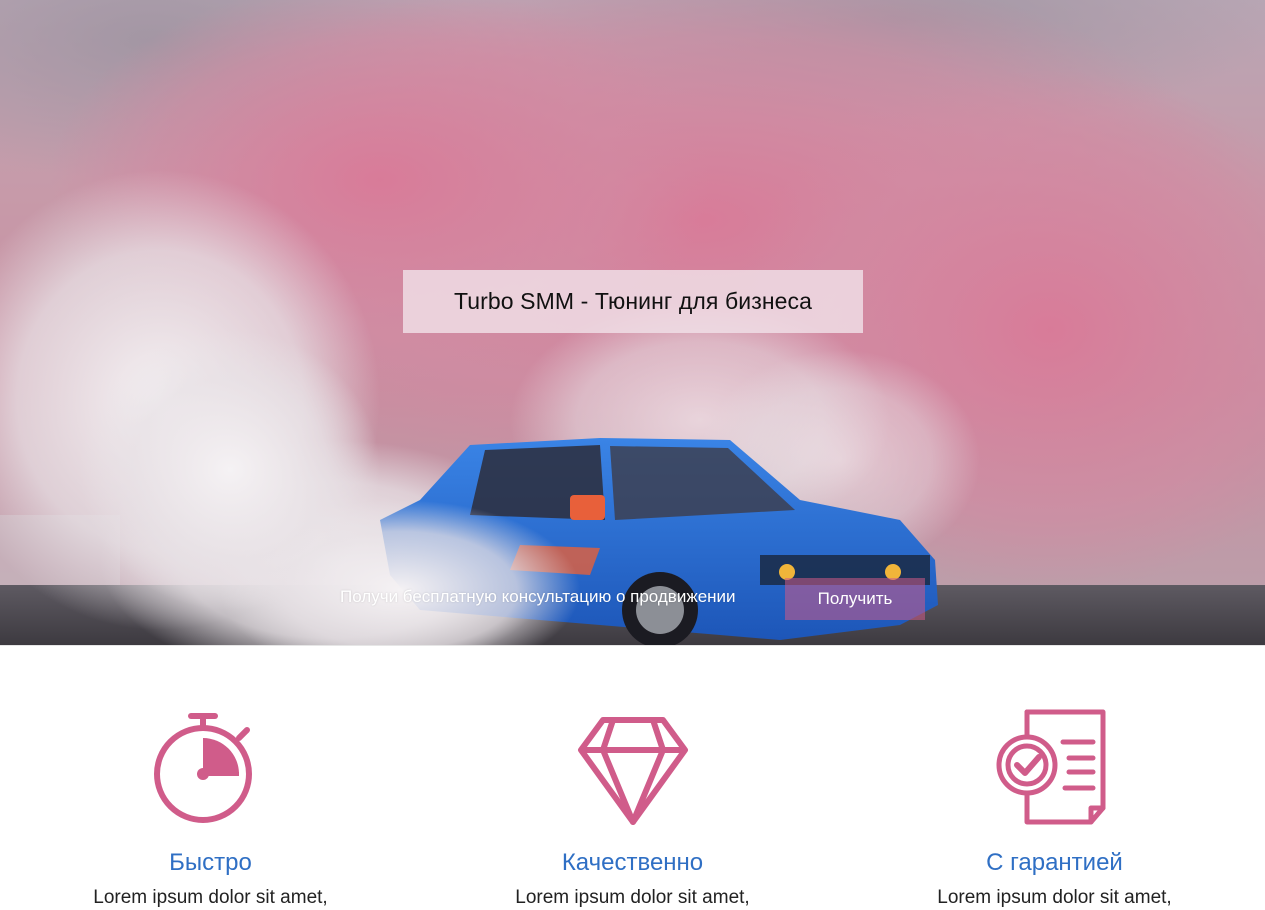 The image size is (1265, 910). I want to click on diamond-icon, so click(632, 771).